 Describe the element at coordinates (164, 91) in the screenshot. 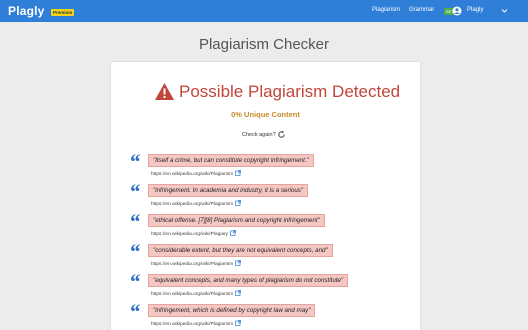

I see `warning-icon` at that location.